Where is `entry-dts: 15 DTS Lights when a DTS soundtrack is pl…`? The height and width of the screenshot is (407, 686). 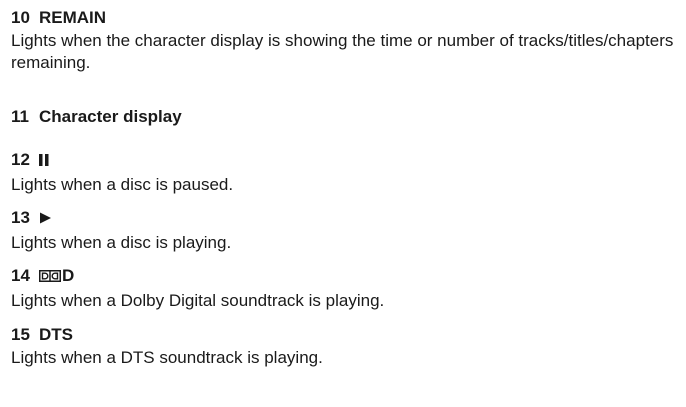 entry-dts: 15 DTS Lights when a DTS soundtrack is pl… is located at coordinates (346, 347).